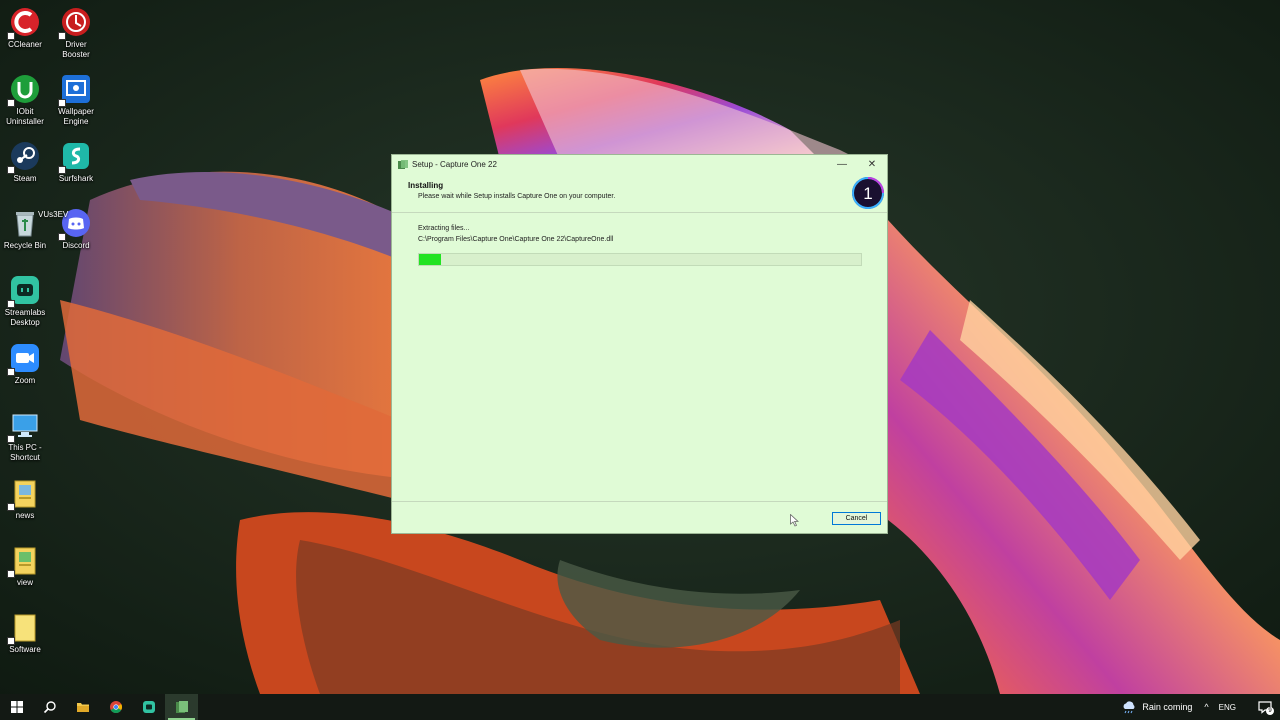 Image resolution: width=1280 pixels, height=720 pixels. What do you see at coordinates (24, 426) in the screenshot?
I see `this-pc-icon` at bounding box center [24, 426].